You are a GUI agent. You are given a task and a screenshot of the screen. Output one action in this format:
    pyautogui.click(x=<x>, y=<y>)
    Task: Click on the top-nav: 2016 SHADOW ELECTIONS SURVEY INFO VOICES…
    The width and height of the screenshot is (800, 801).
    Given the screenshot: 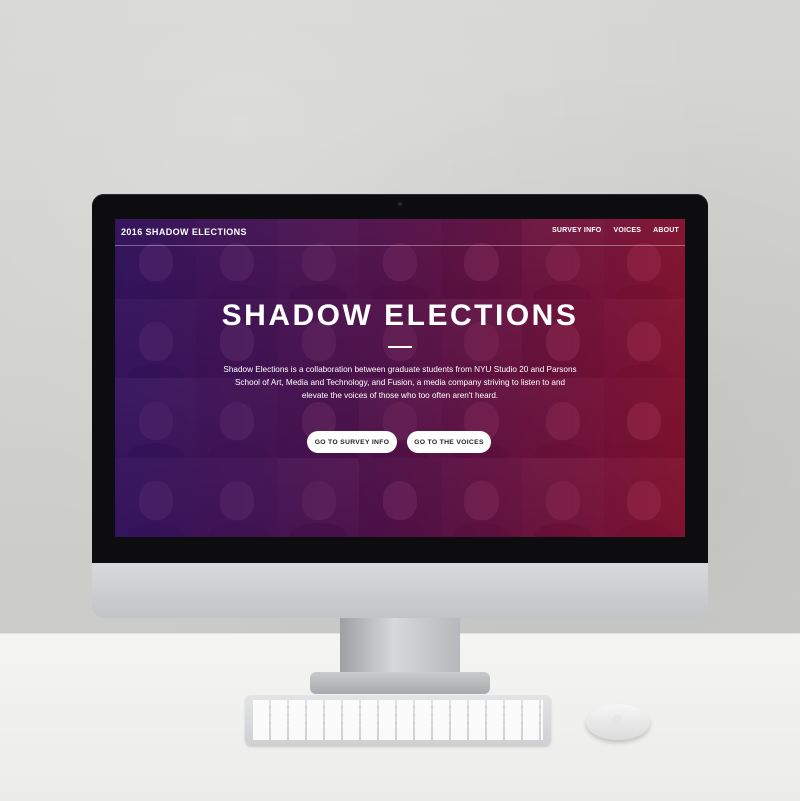 What is the action you would take?
    pyautogui.click(x=400, y=232)
    